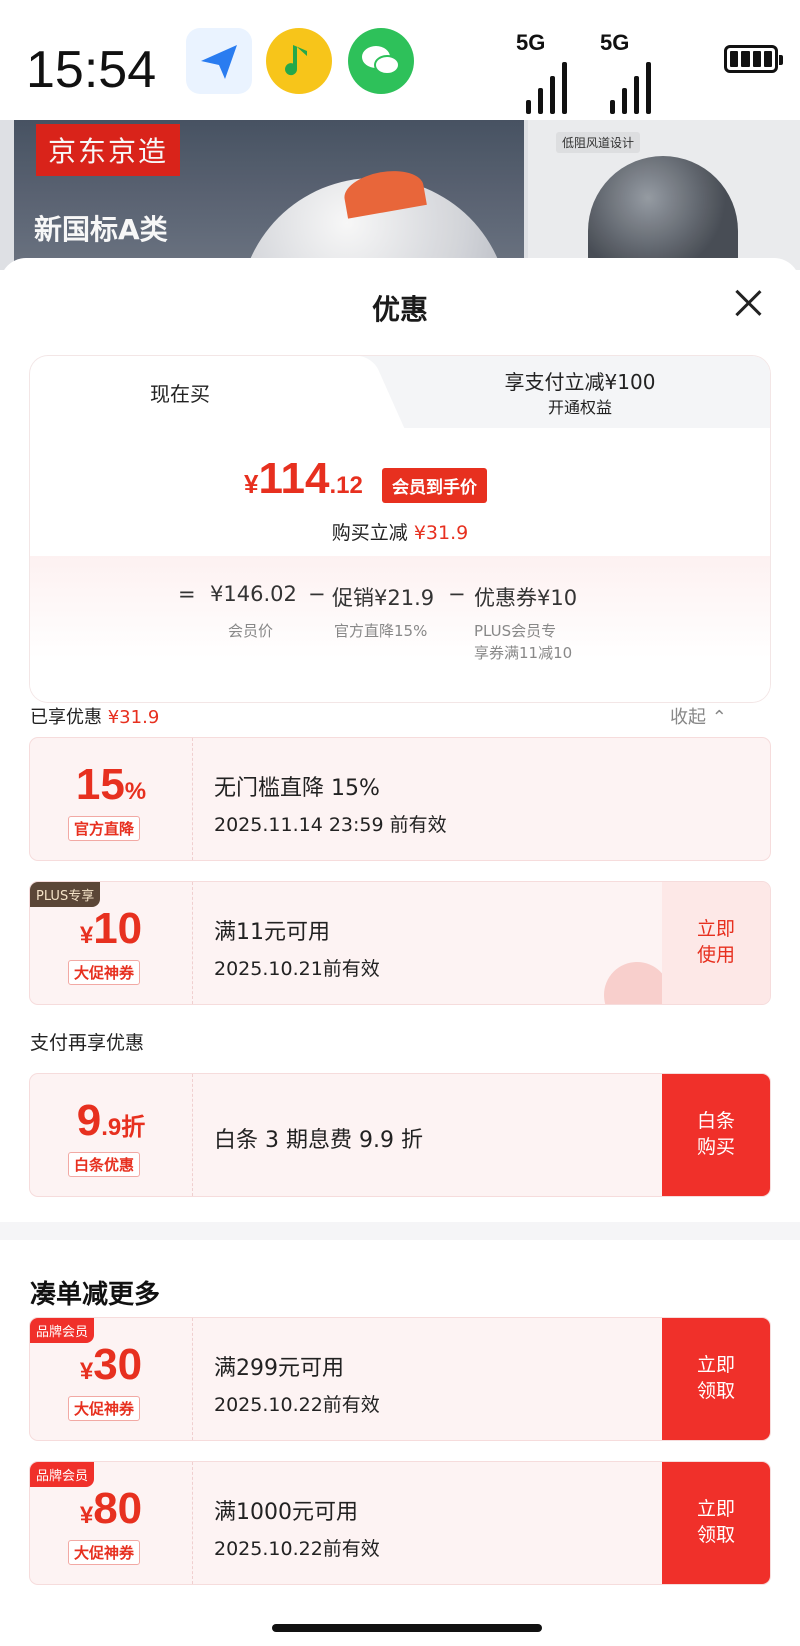 The width and height of the screenshot is (800, 1646). What do you see at coordinates (400, 799) in the screenshot?
I see `coupon-official-discount: 15% 官方直降 无门槛直降 15% 2025.11.14 23:59 前有效` at bounding box center [400, 799].